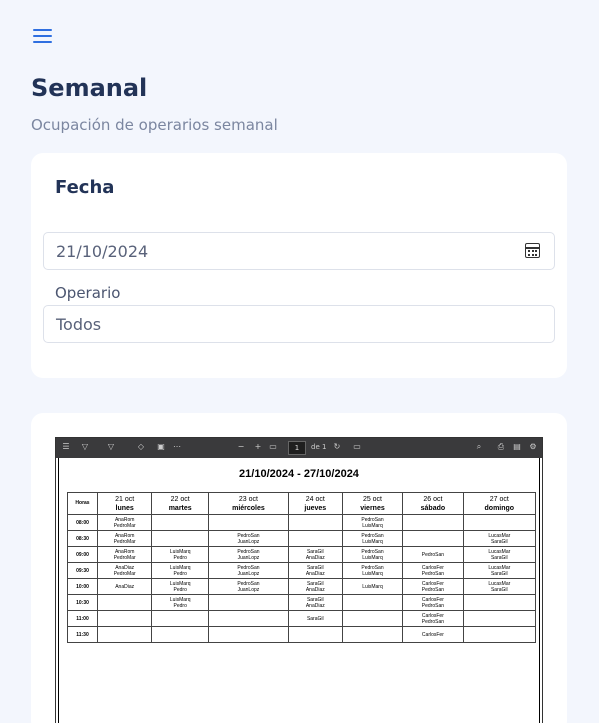  What do you see at coordinates (43, 36) in the screenshot?
I see `hamburger-menu-icon` at bounding box center [43, 36].